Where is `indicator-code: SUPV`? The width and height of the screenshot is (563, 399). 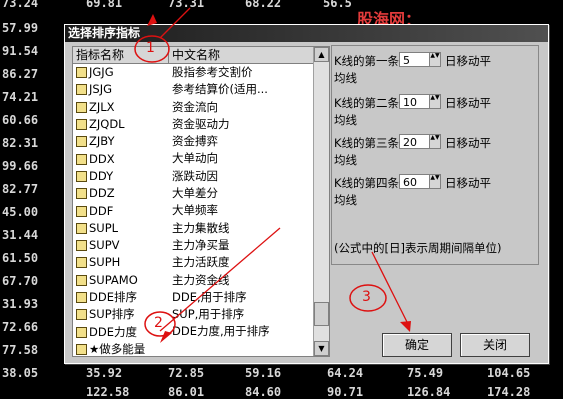 indicator-code: SUPV is located at coordinates (104, 245).